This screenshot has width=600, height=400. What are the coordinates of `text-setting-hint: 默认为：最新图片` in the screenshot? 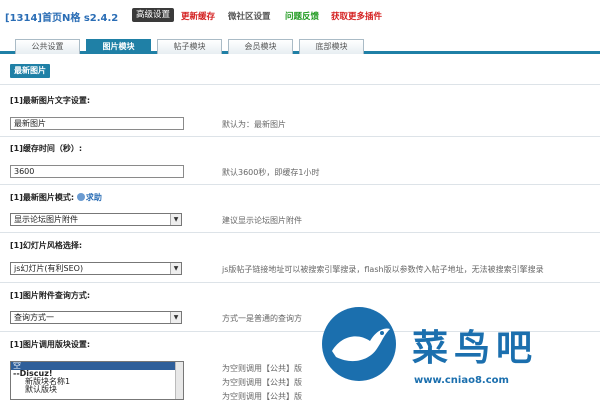 It's located at (254, 124).